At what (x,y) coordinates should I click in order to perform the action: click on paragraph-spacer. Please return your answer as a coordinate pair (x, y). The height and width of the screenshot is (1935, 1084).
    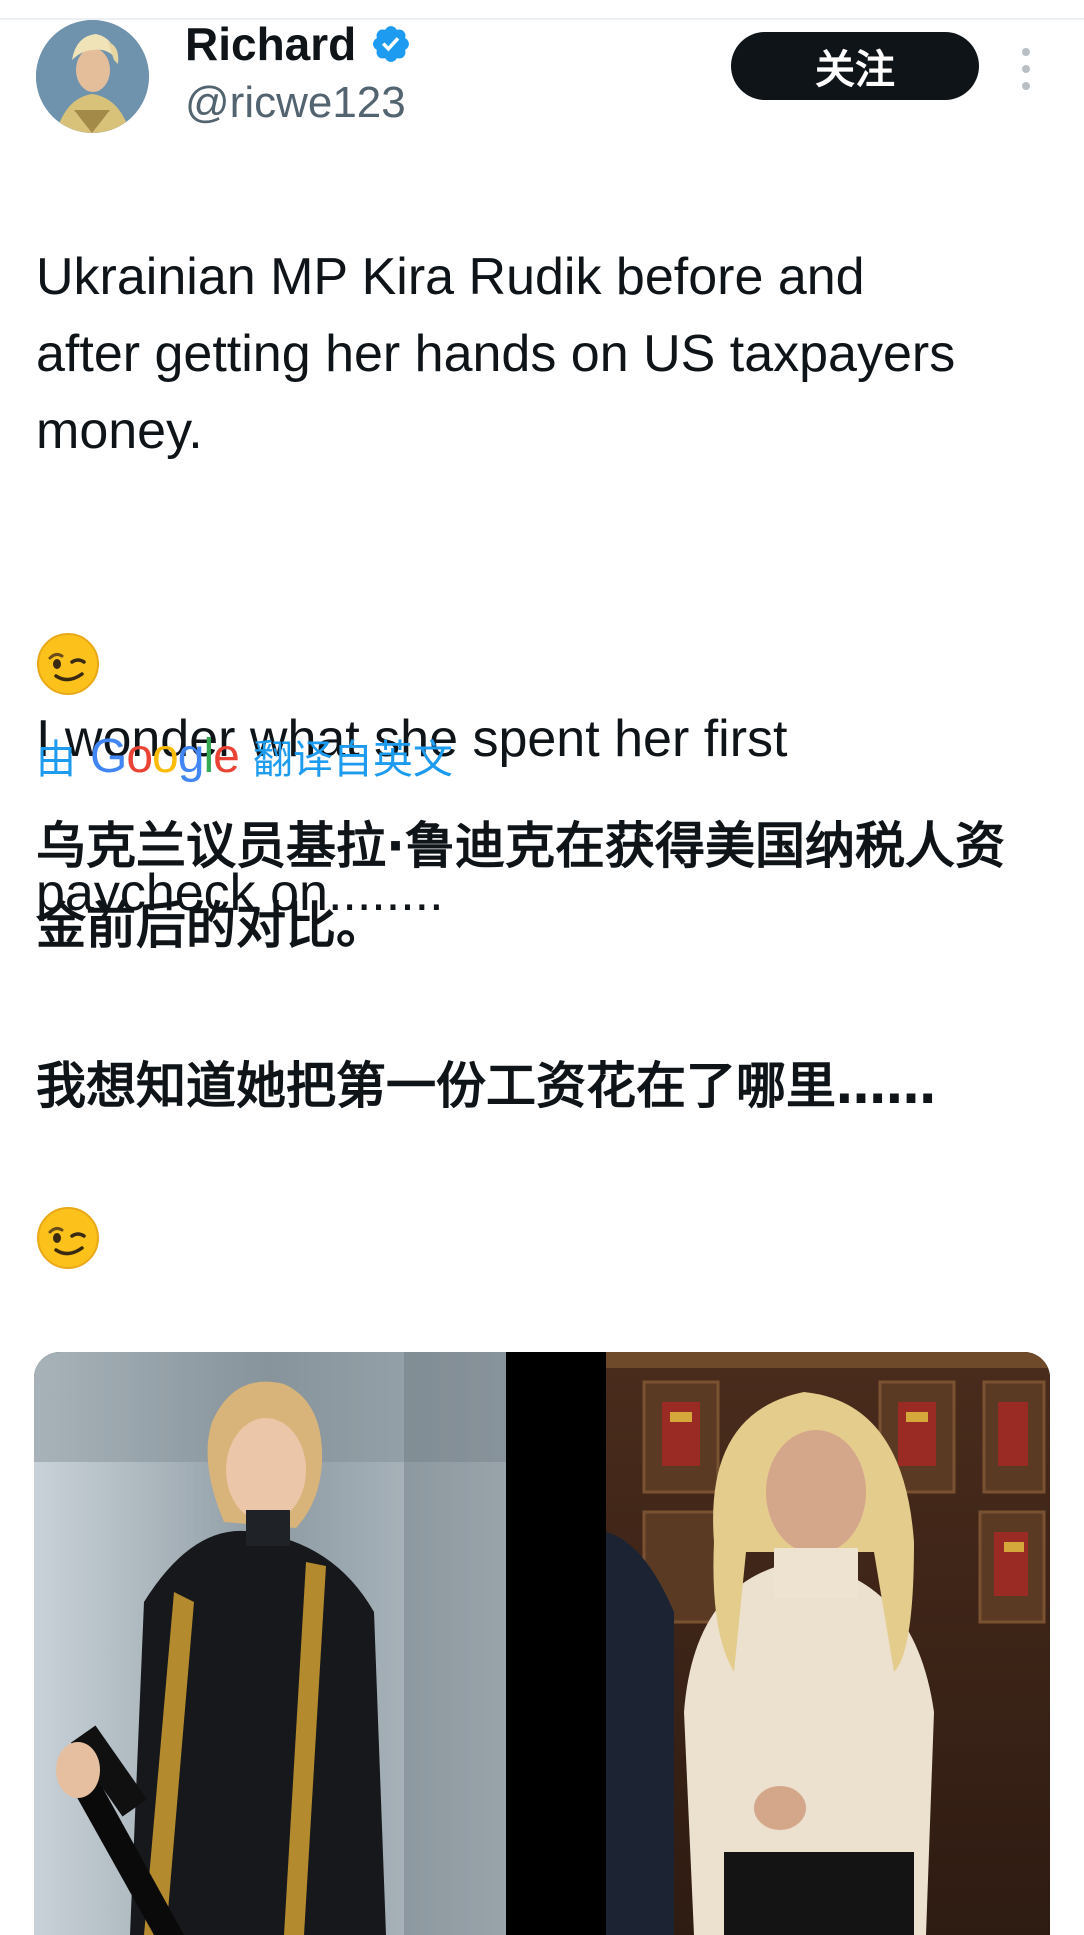
    Looking at the image, I should click on (541, 585).